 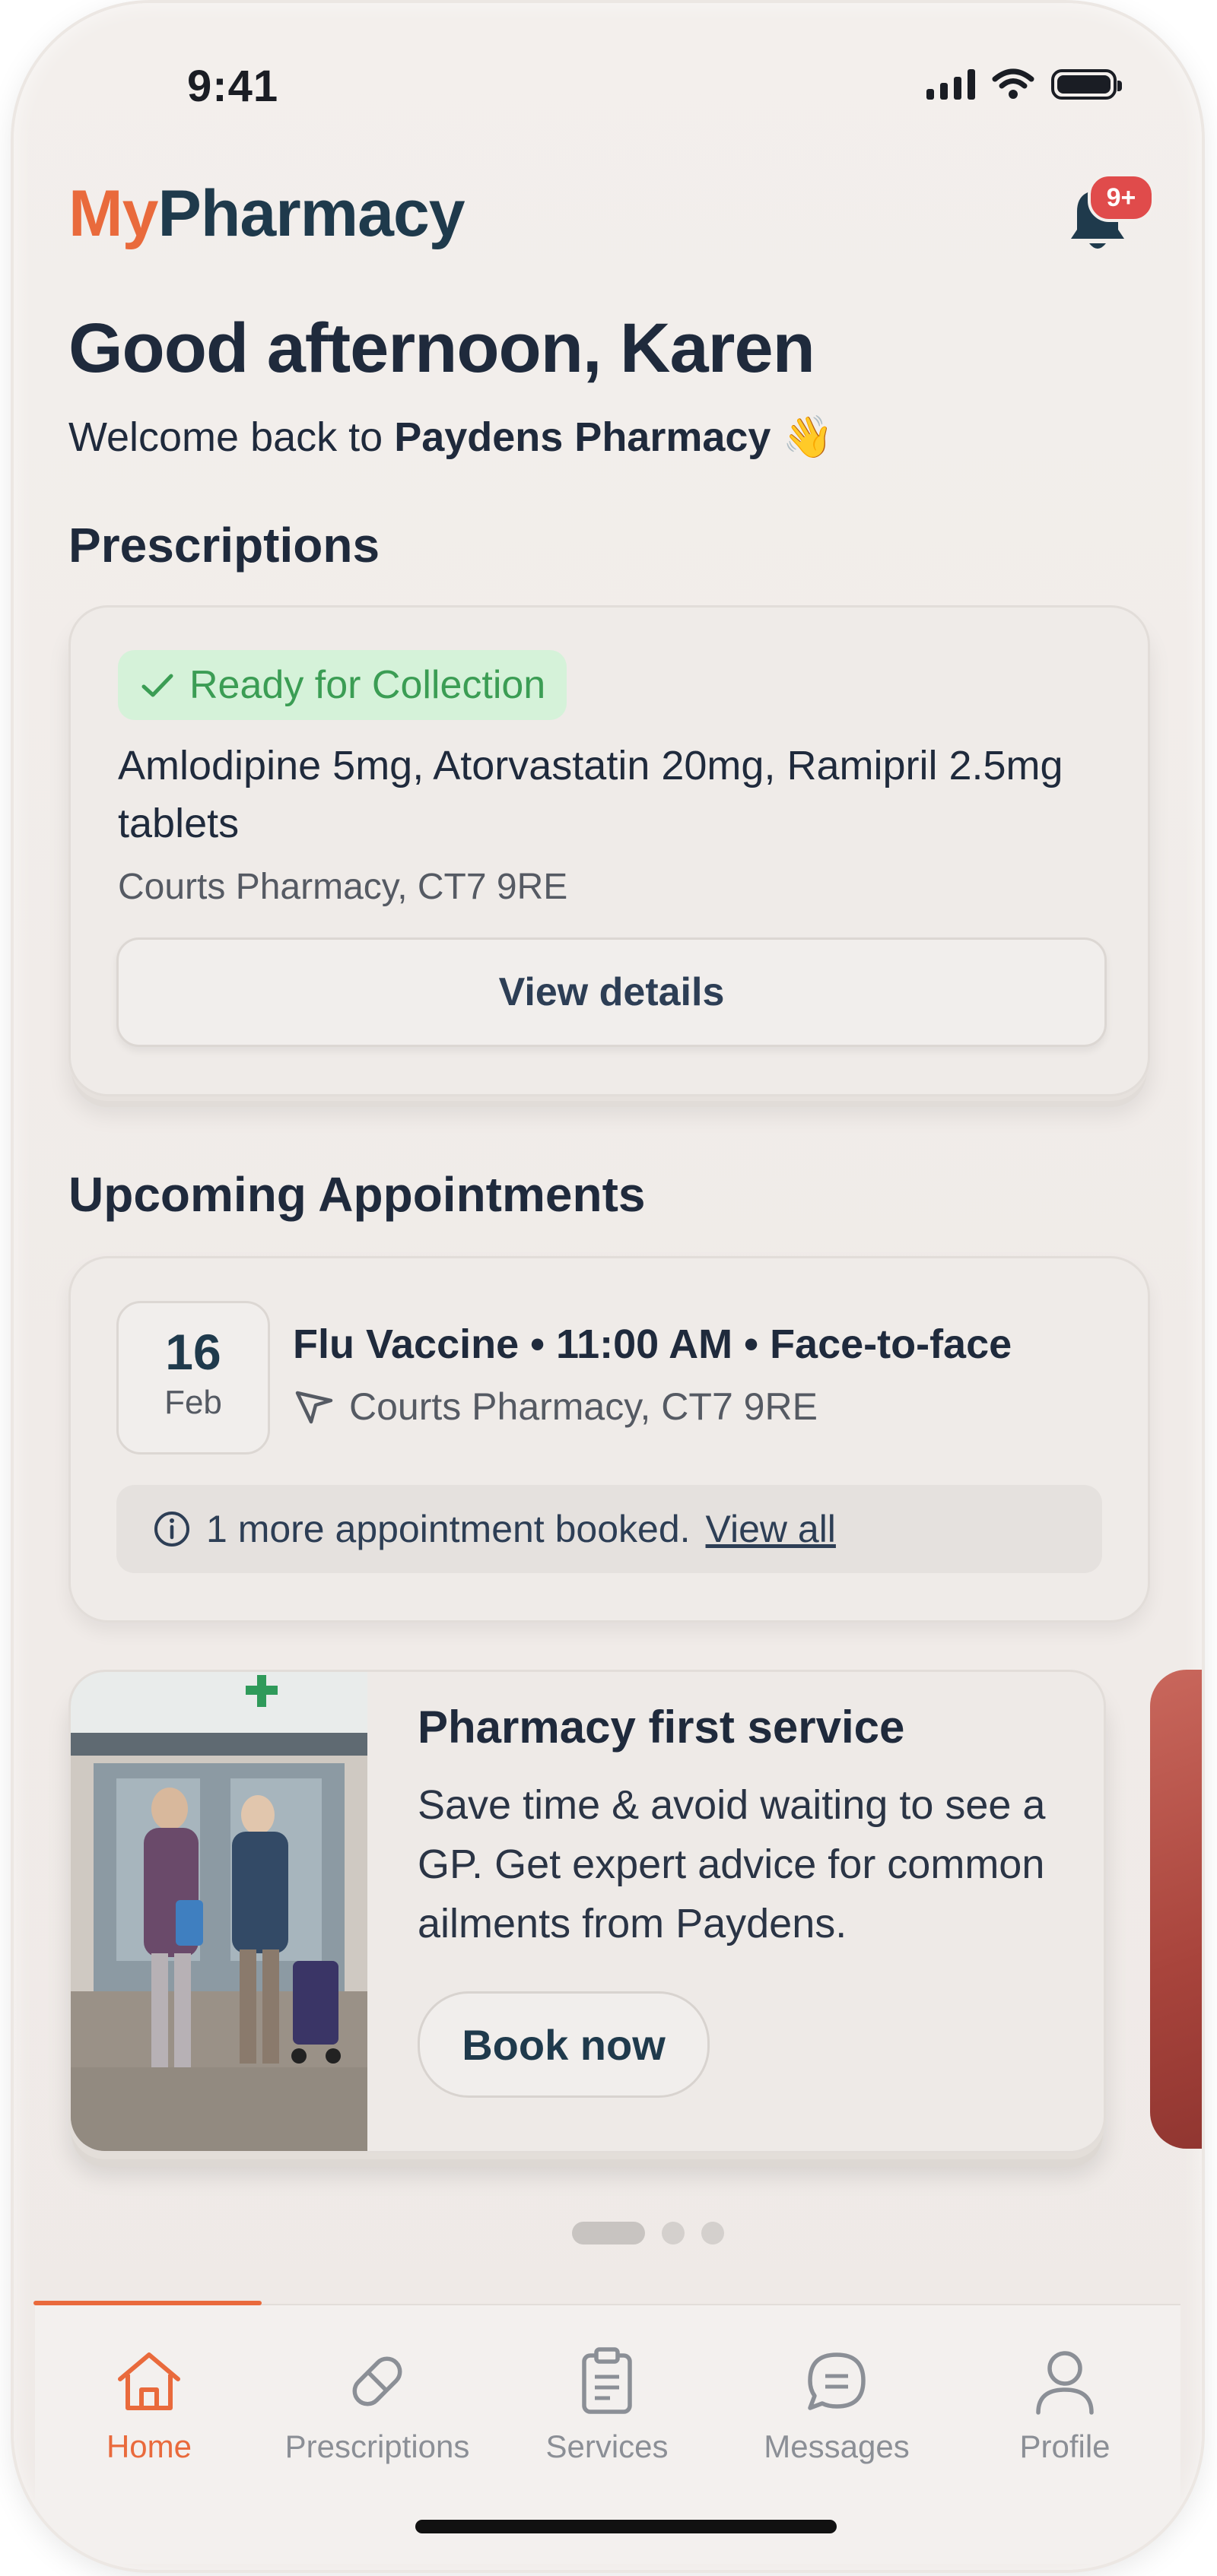 What do you see at coordinates (377, 2446) in the screenshot?
I see `tab-prescriptions-label: Prescriptions` at bounding box center [377, 2446].